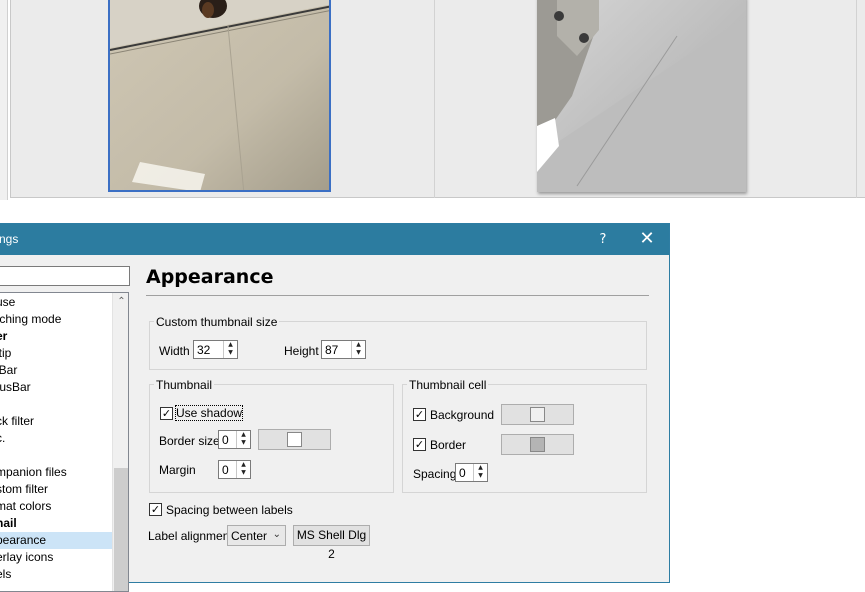 The width and height of the screenshot is (865, 592). What do you see at coordinates (215, 349) in the screenshot?
I see `width-spinbox: 32 ▲ ▼` at bounding box center [215, 349].